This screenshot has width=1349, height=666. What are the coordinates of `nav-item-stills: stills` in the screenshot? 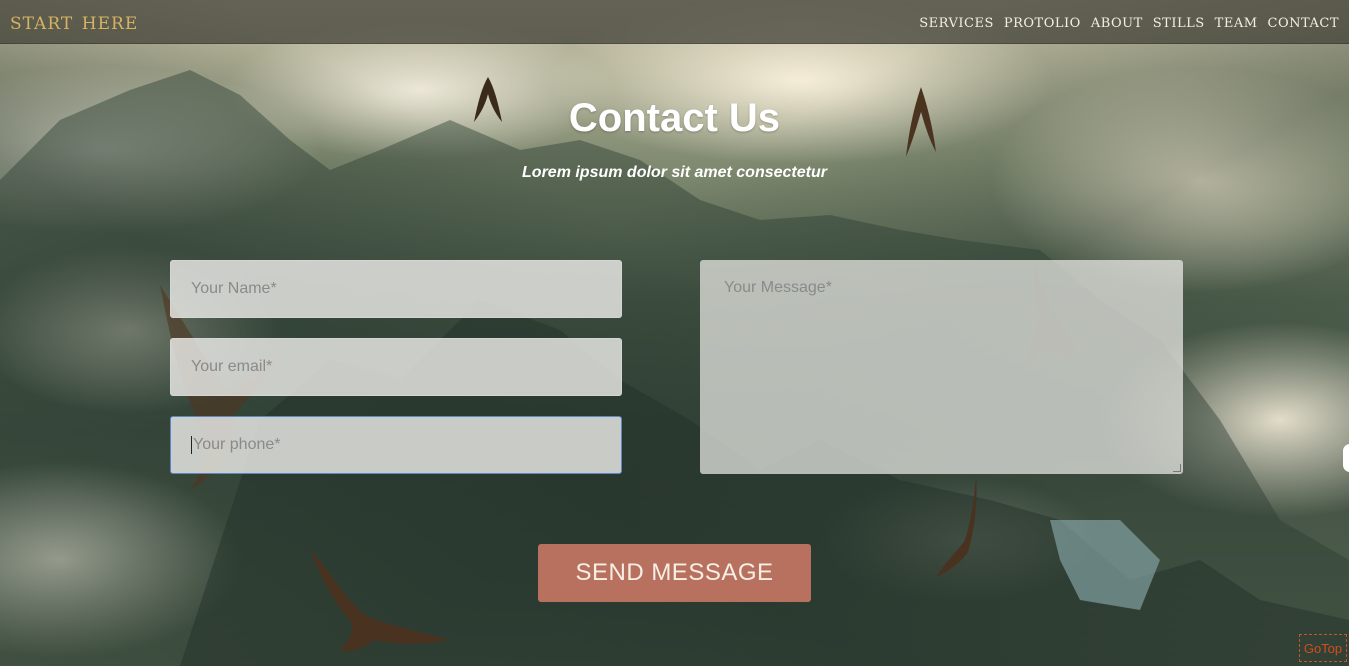 It's located at (1179, 21).